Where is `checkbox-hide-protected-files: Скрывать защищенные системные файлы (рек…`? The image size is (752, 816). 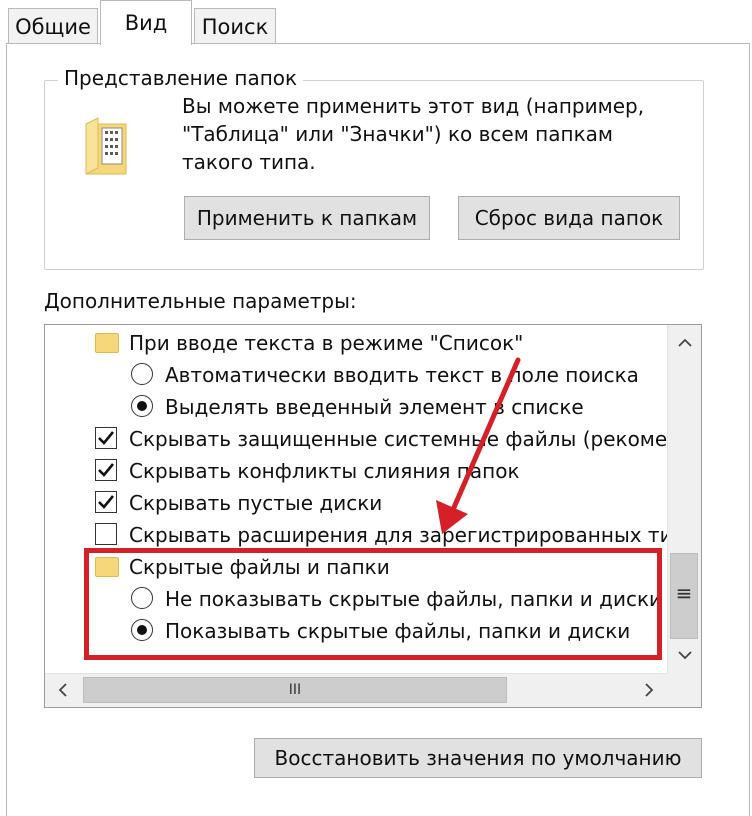
checkbox-hide-protected-files: Скрывать защищенные системные файлы (рек… is located at coordinates (381, 439).